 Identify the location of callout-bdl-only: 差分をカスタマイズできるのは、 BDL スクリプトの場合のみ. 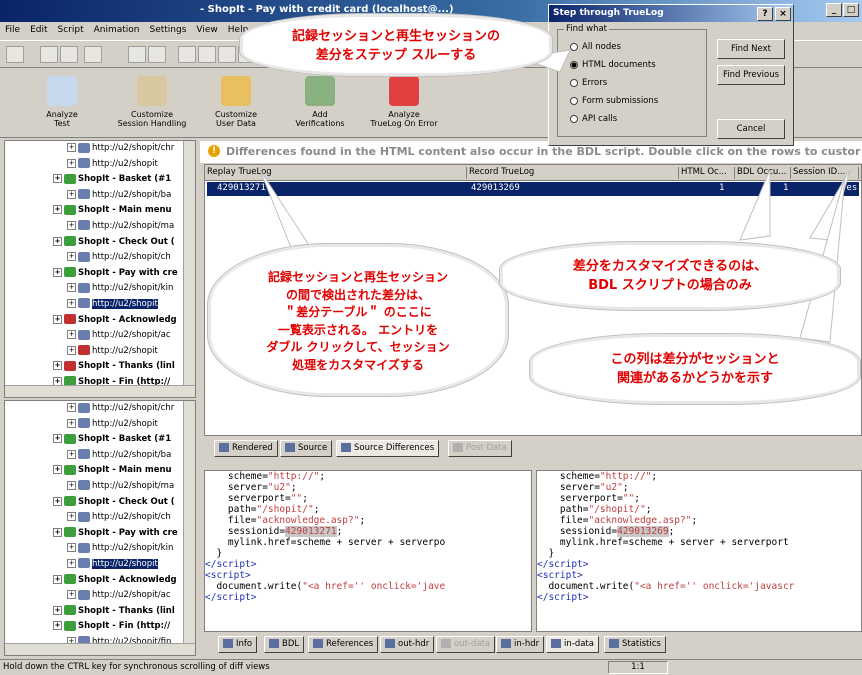
(670, 276).